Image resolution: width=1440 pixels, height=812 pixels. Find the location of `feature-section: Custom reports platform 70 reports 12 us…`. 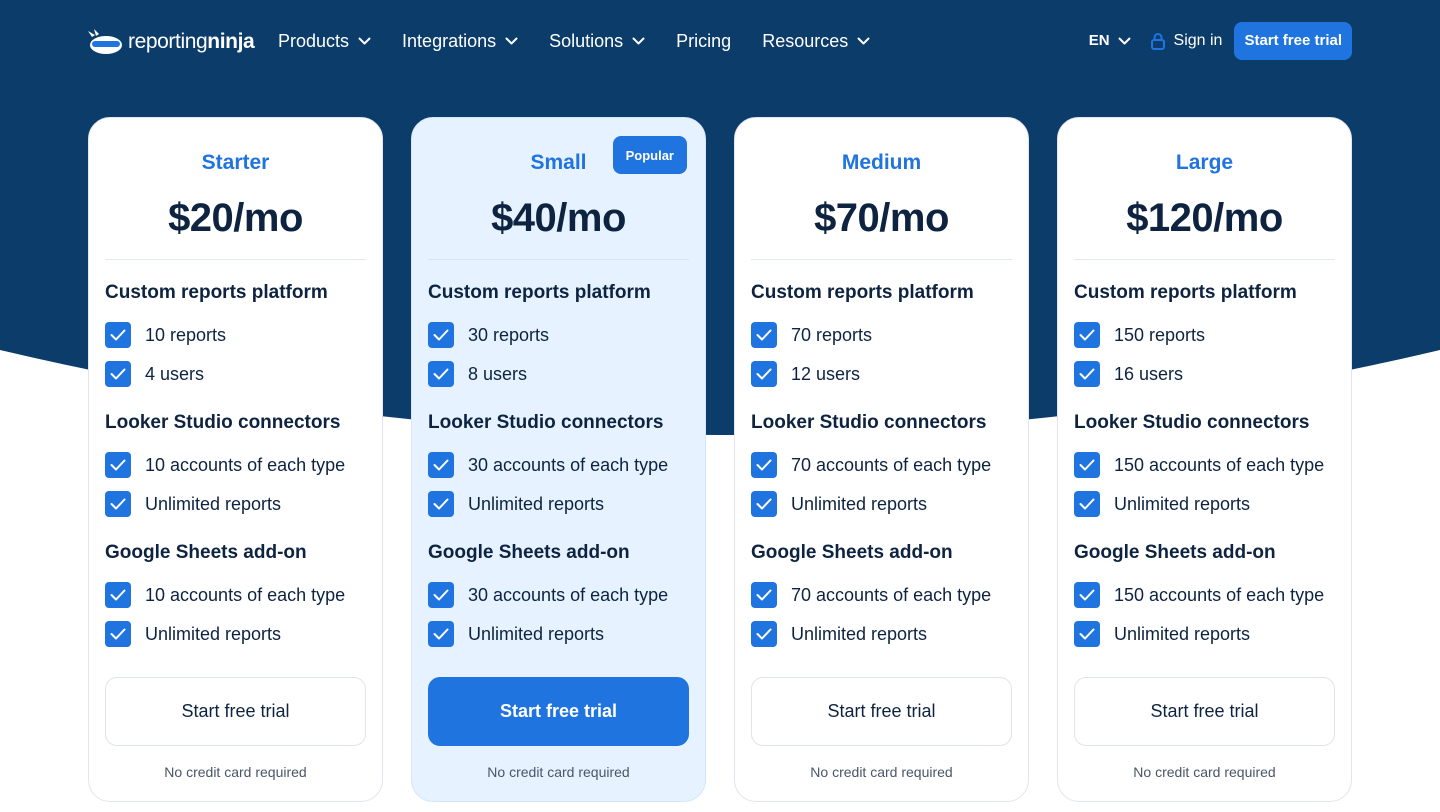

feature-section: Custom reports platform 70 reports 12 us… is located at coordinates (881, 334).